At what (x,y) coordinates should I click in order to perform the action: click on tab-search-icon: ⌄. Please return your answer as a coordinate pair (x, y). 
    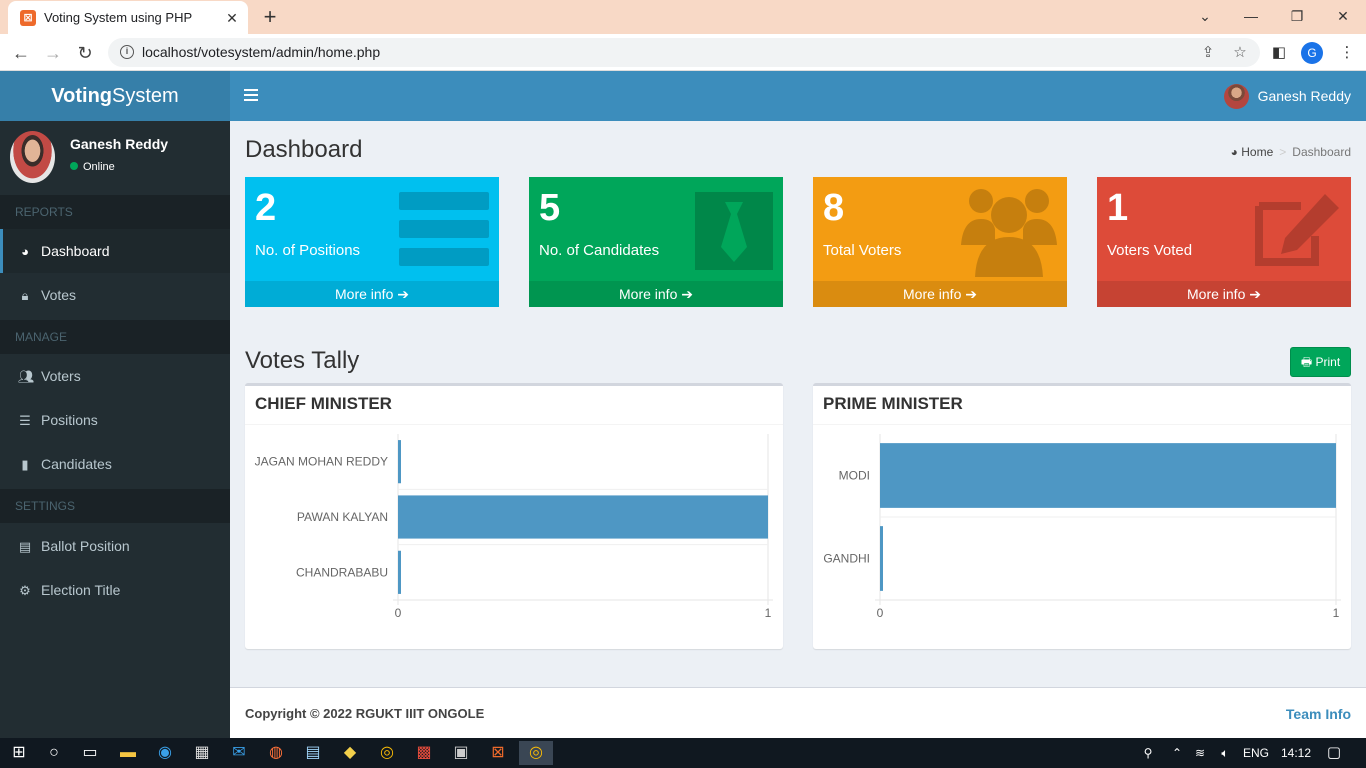
    Looking at the image, I should click on (1205, 16).